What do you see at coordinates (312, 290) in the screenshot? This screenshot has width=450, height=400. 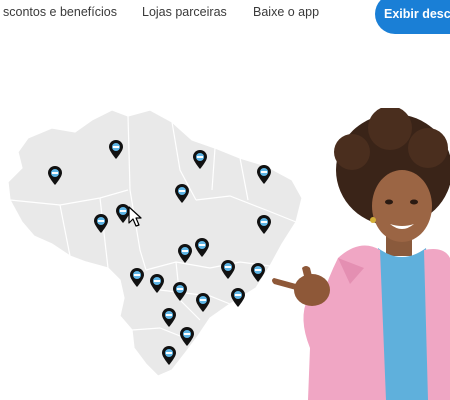 I see `pointing-hand` at bounding box center [312, 290].